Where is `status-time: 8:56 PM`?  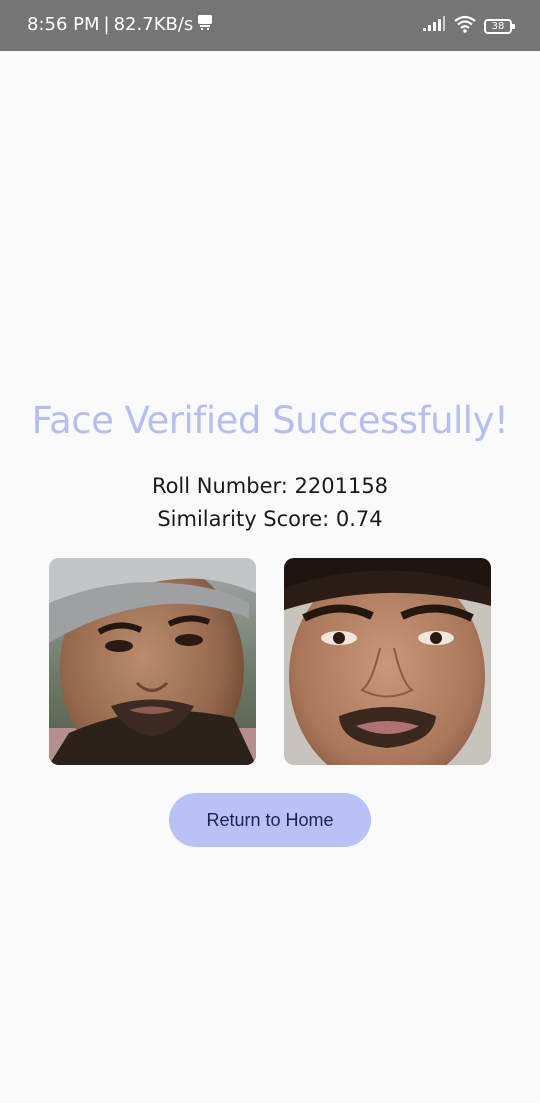
status-time: 8:56 PM is located at coordinates (63, 24).